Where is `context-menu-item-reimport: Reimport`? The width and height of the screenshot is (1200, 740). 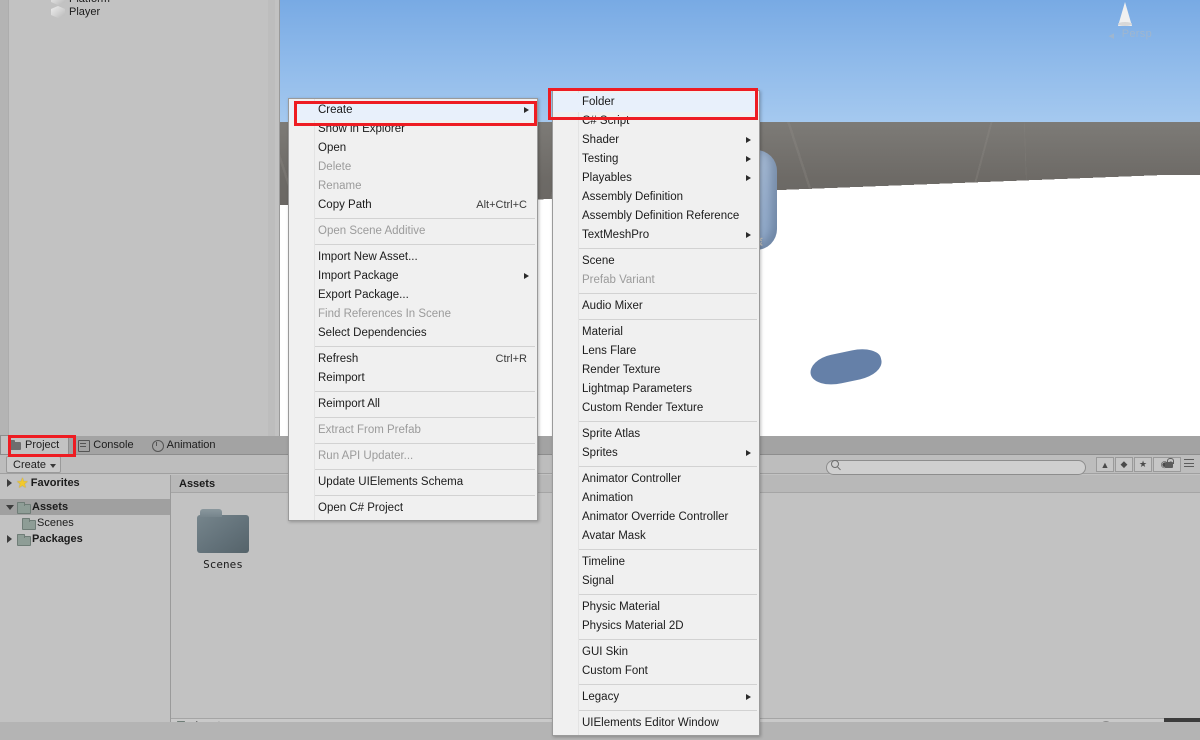 context-menu-item-reimport: Reimport is located at coordinates (413, 378).